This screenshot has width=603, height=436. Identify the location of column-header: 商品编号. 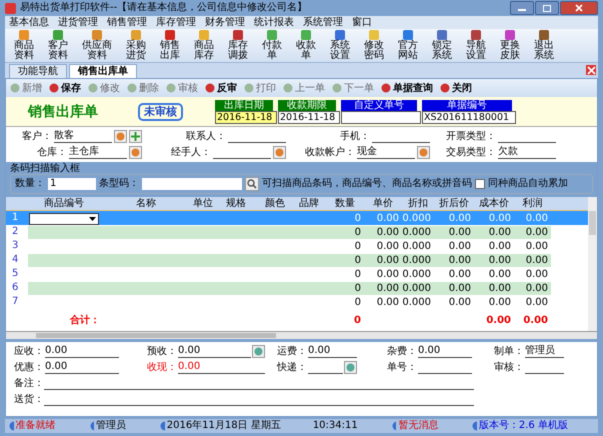
(64, 203).